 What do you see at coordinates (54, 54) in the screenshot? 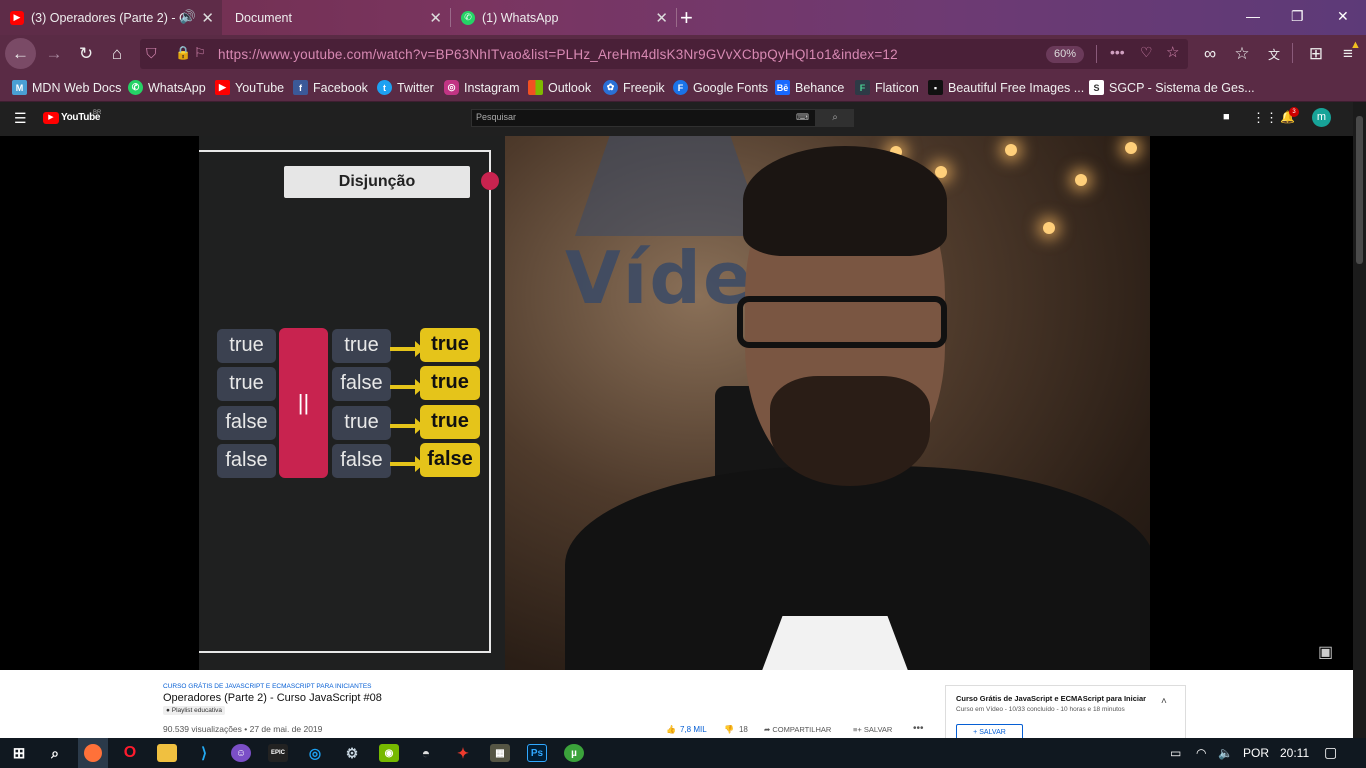
I see `forward-icon: →` at bounding box center [54, 54].